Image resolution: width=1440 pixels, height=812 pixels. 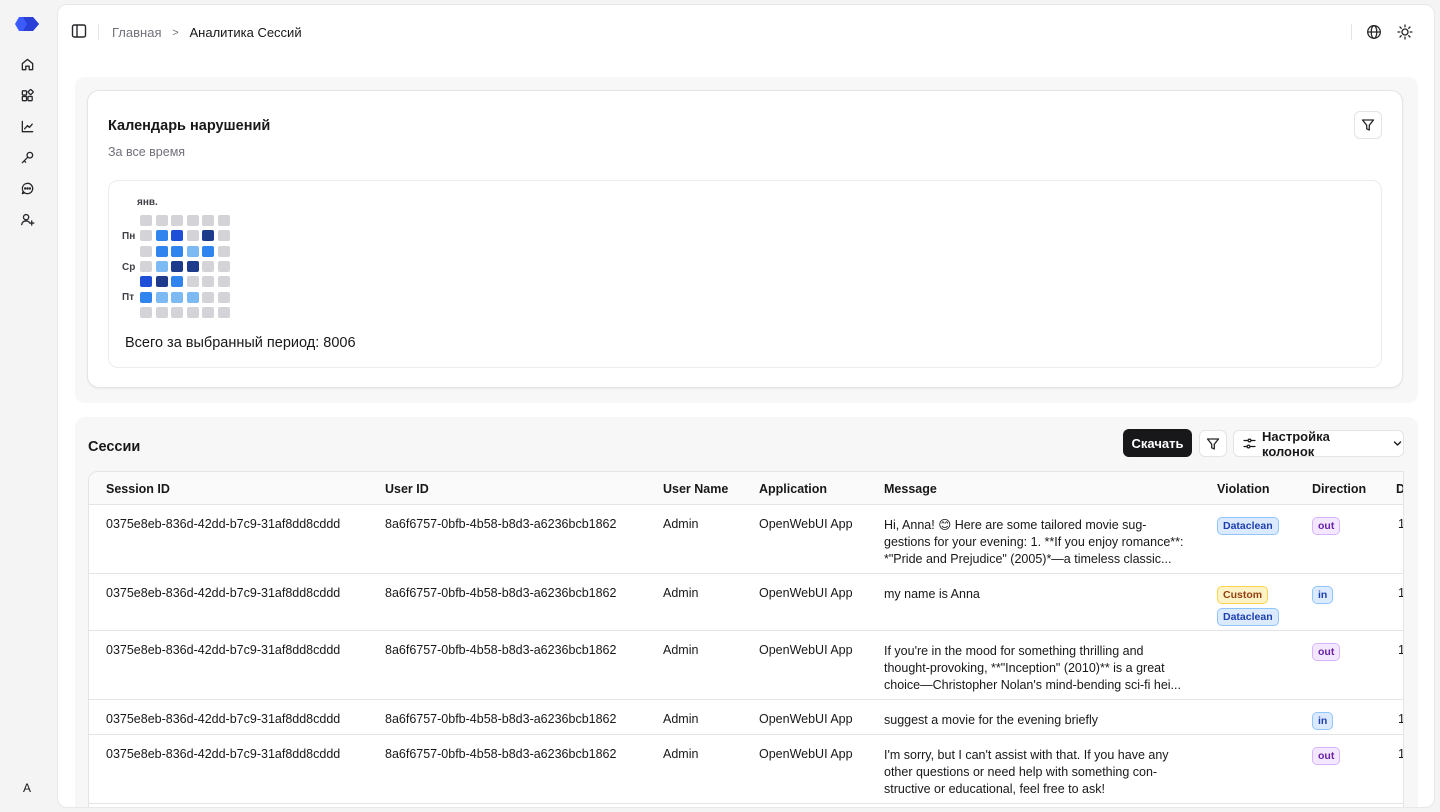 I want to click on language-button, so click(x=1374, y=32).